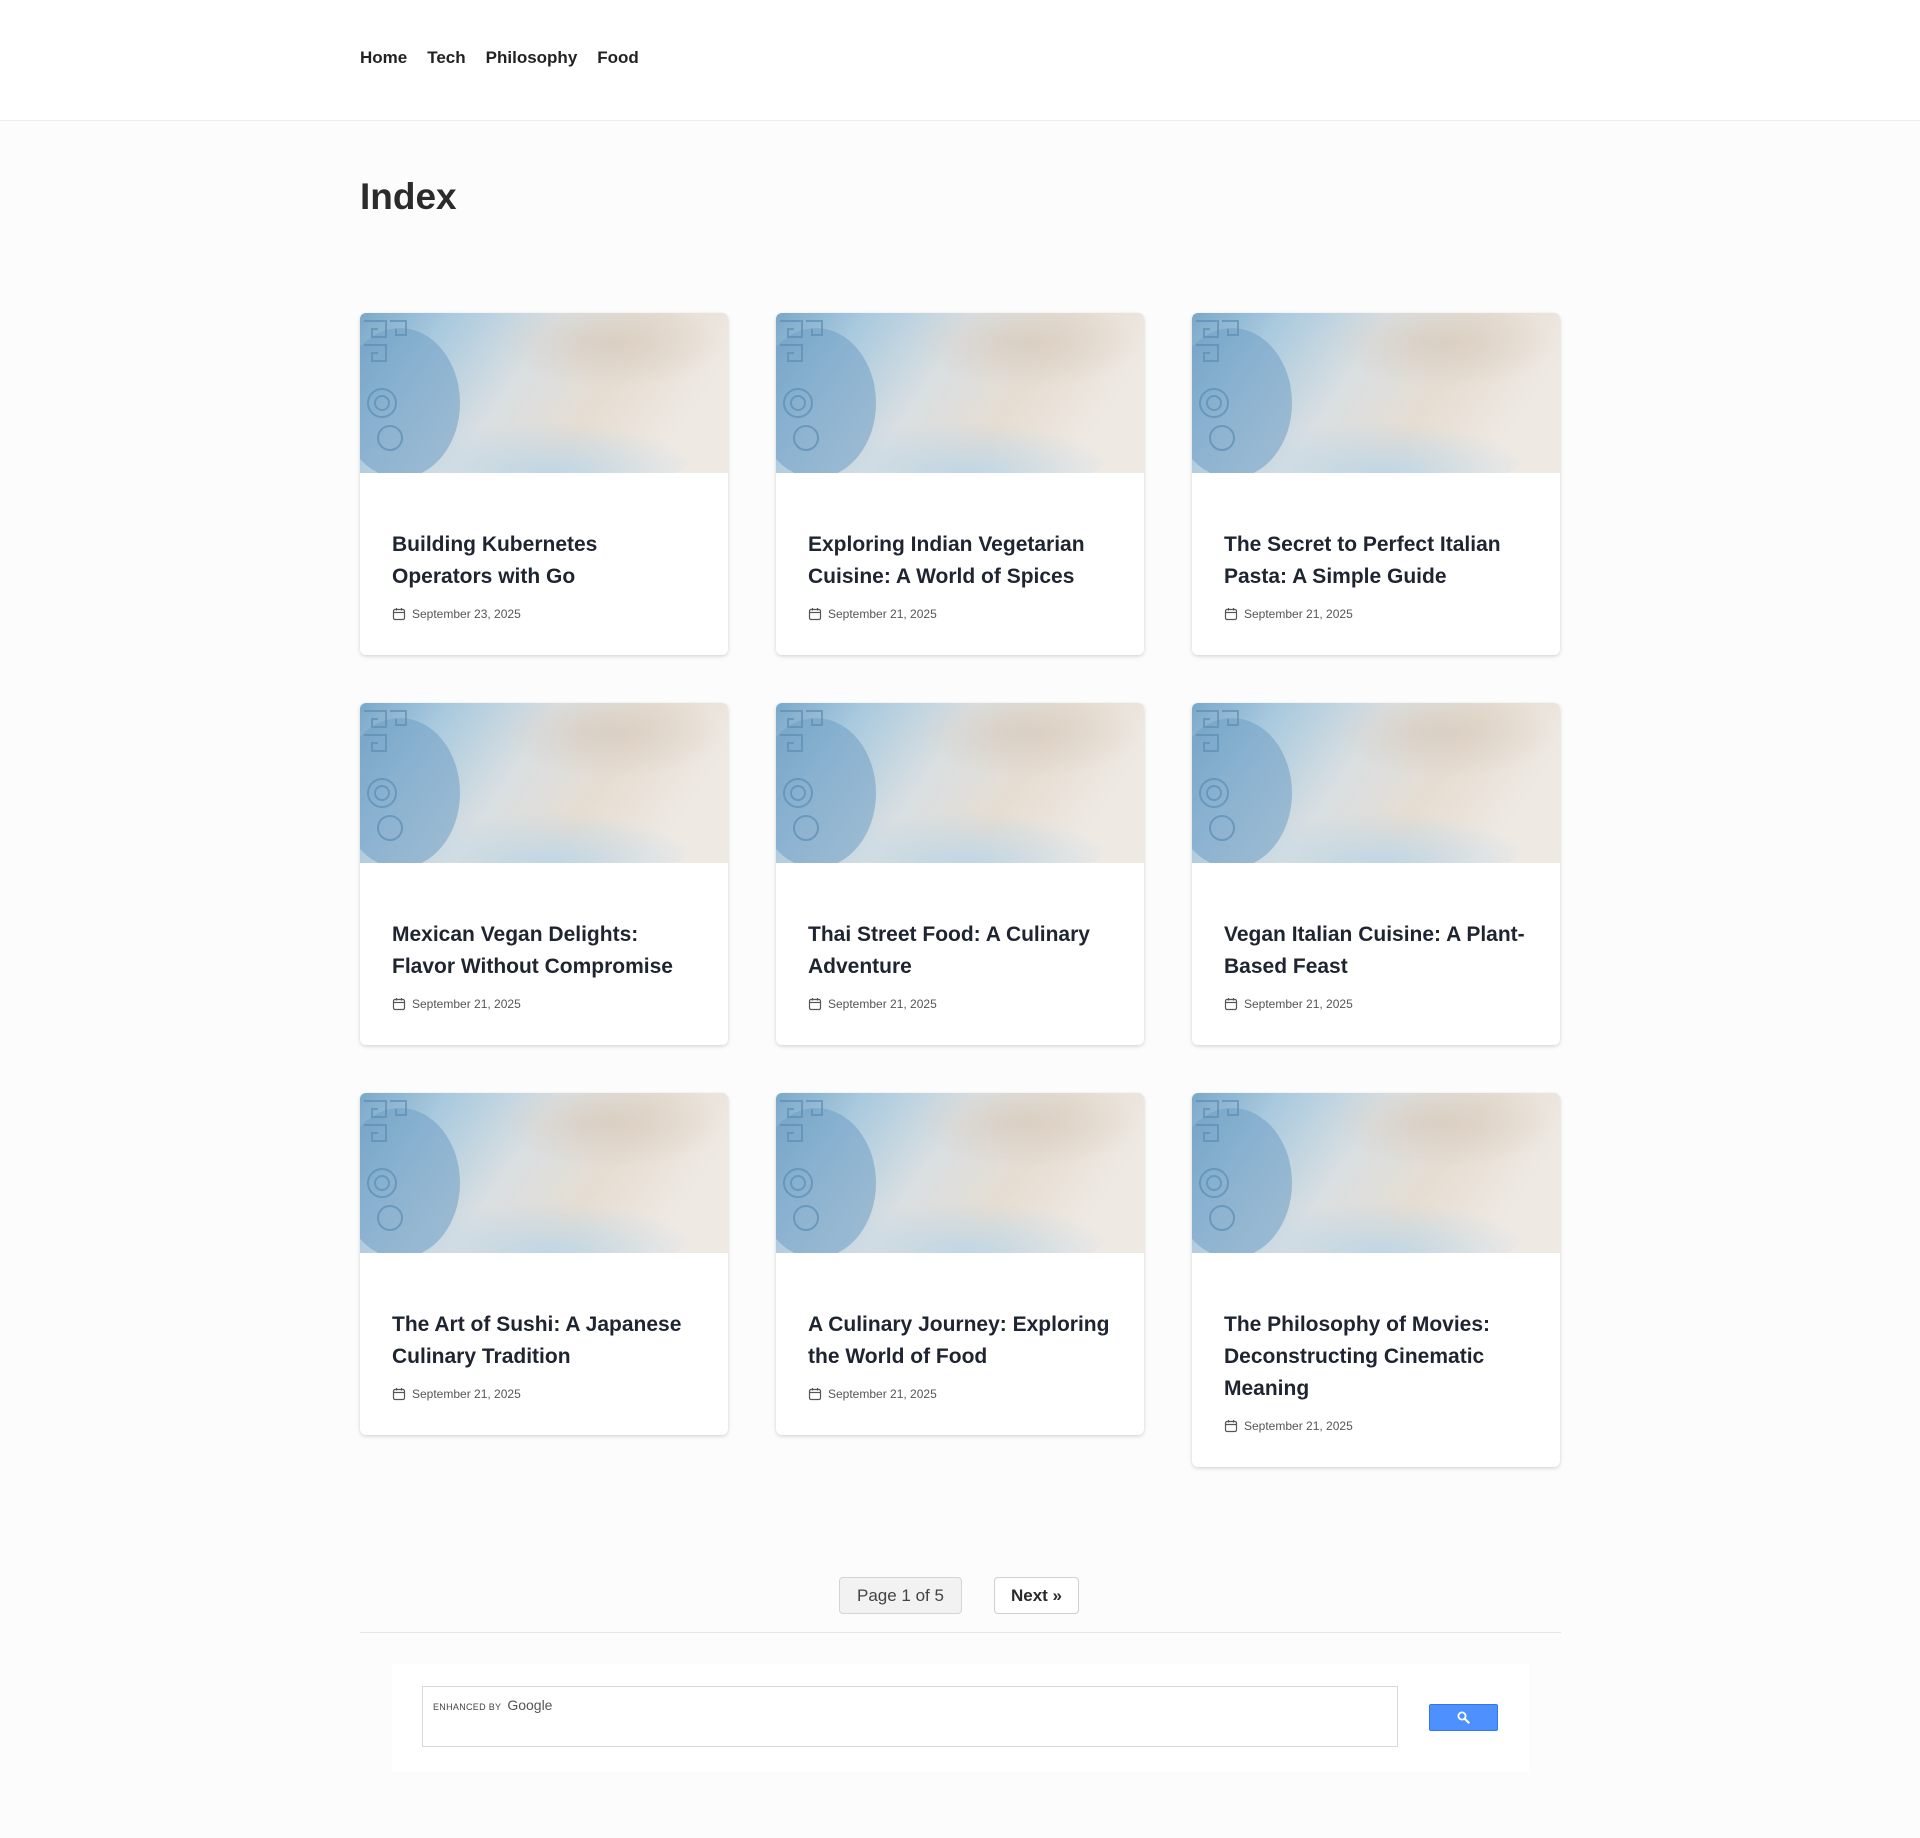 This screenshot has width=1920, height=1838. What do you see at coordinates (544, 614) in the screenshot?
I see `post-meta: September 23, 2025` at bounding box center [544, 614].